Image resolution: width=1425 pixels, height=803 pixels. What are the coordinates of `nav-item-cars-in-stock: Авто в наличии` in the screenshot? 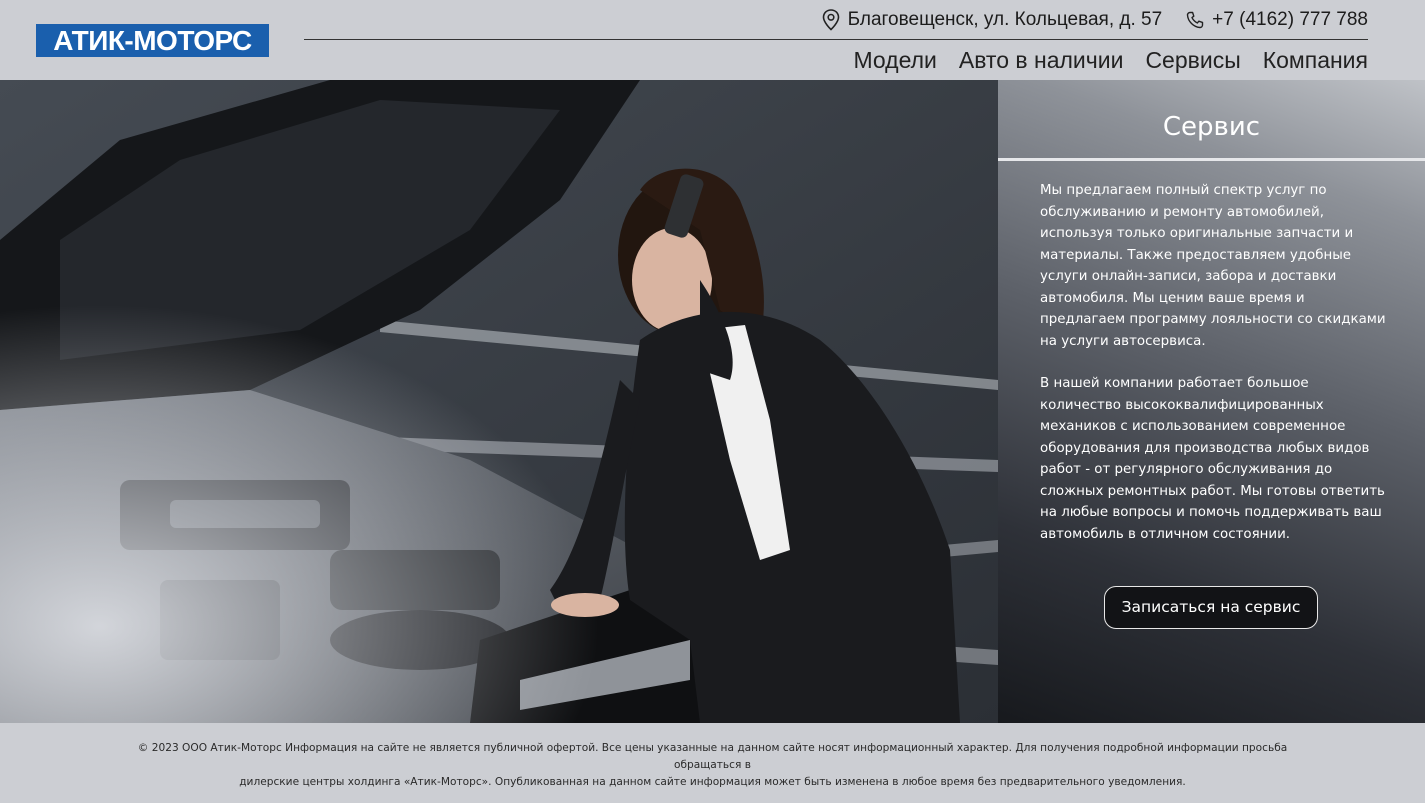 It's located at (1041, 60).